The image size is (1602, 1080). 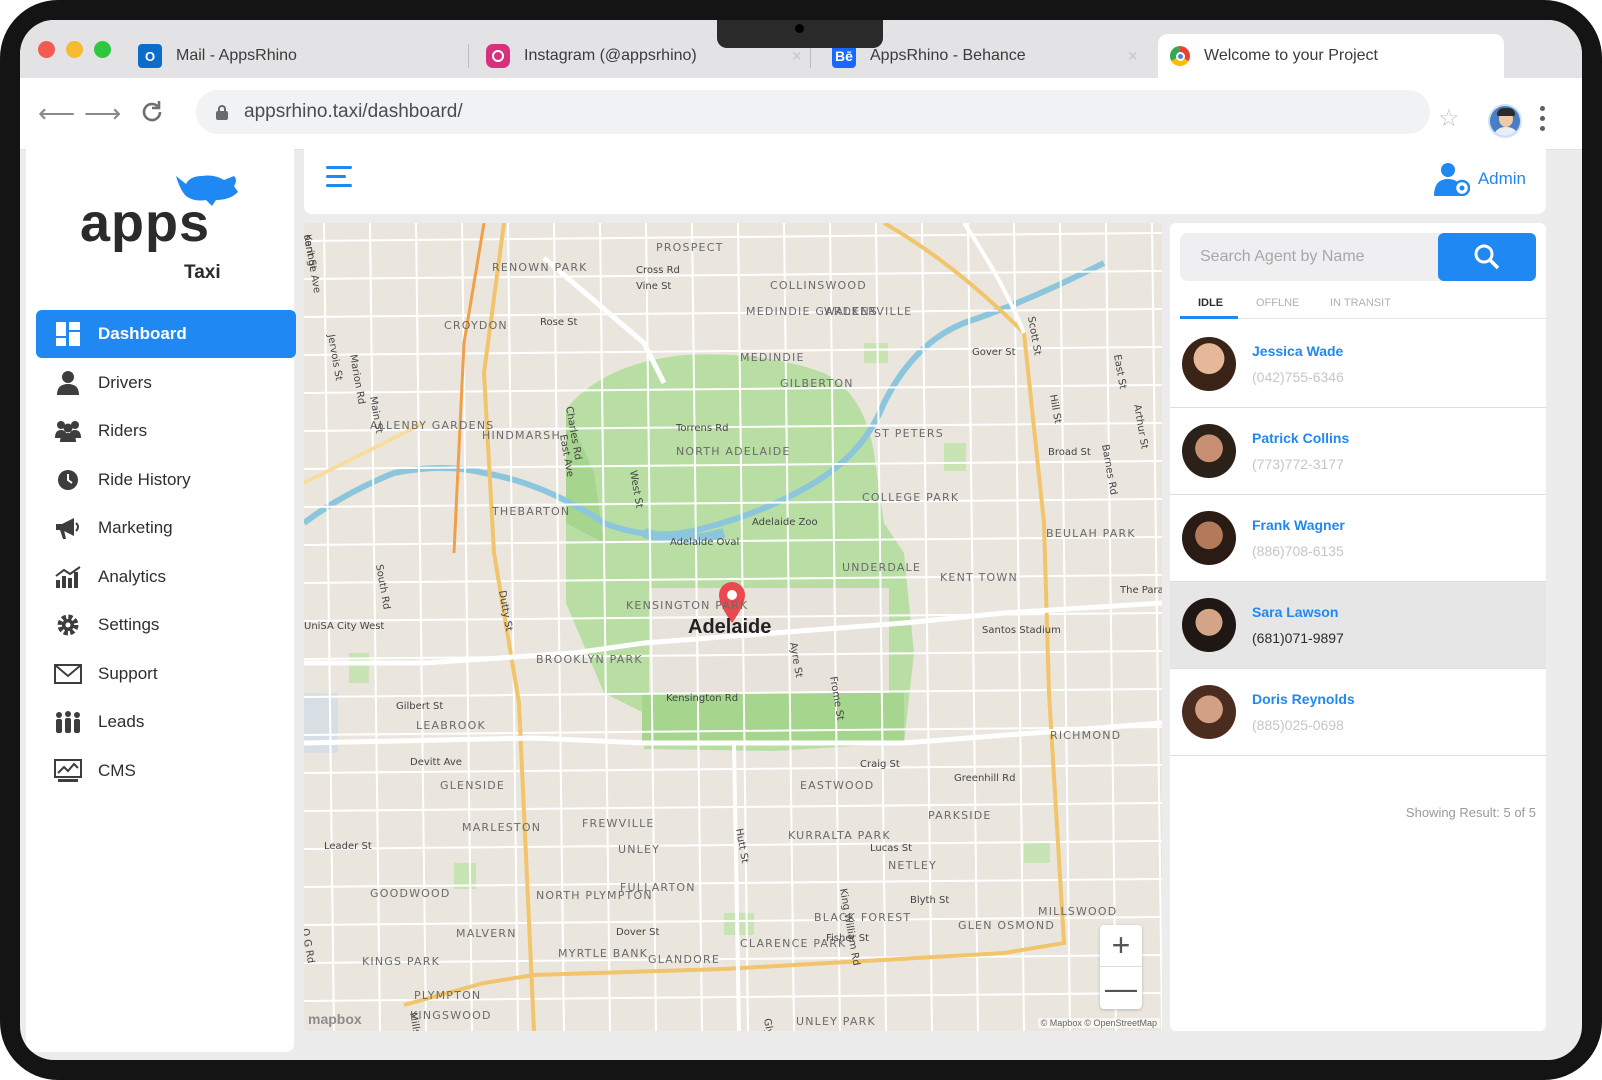 I want to click on sidebar-item-label: CMS, so click(x=117, y=770).